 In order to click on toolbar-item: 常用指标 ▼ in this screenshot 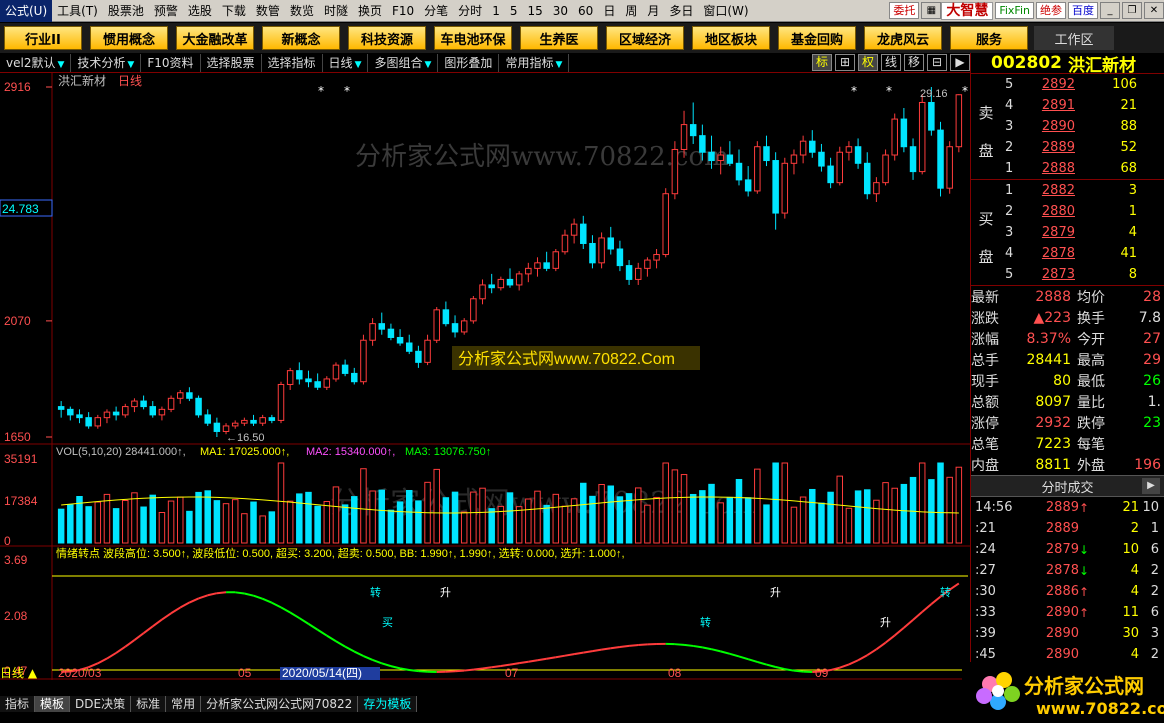, I will do `click(534, 62)`.